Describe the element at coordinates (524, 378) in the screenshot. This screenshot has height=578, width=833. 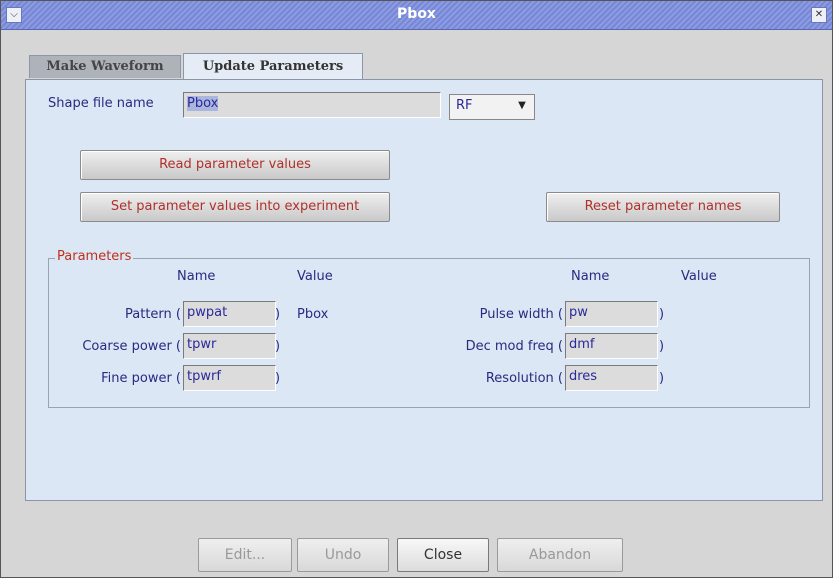
I see `resolution-label: Resolution (` at that location.